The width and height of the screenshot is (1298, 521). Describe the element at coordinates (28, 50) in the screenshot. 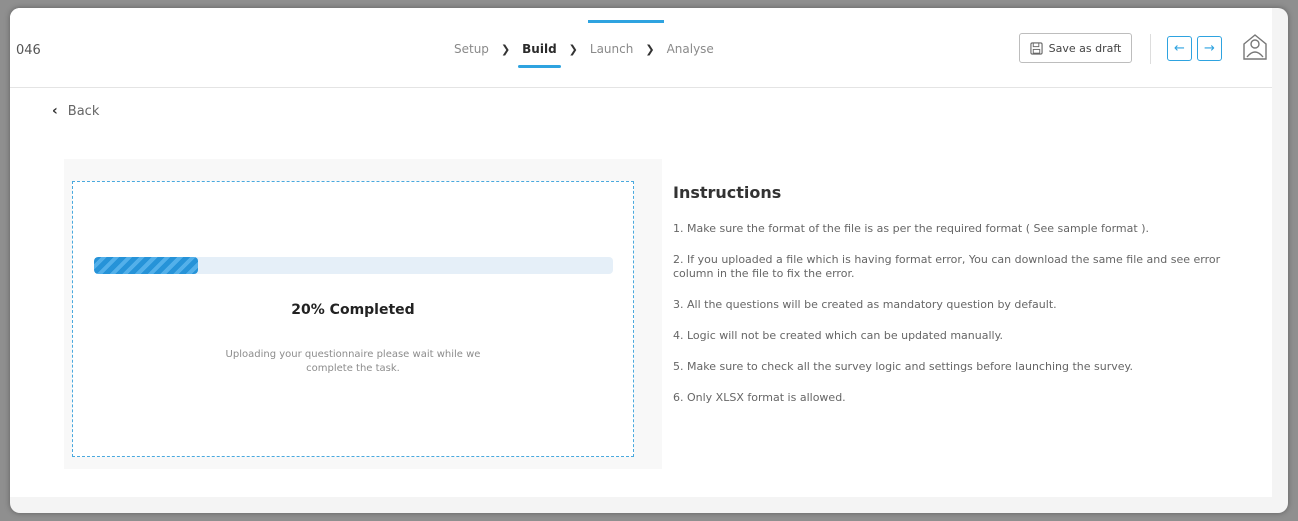

I see `survey-id: 046` at that location.